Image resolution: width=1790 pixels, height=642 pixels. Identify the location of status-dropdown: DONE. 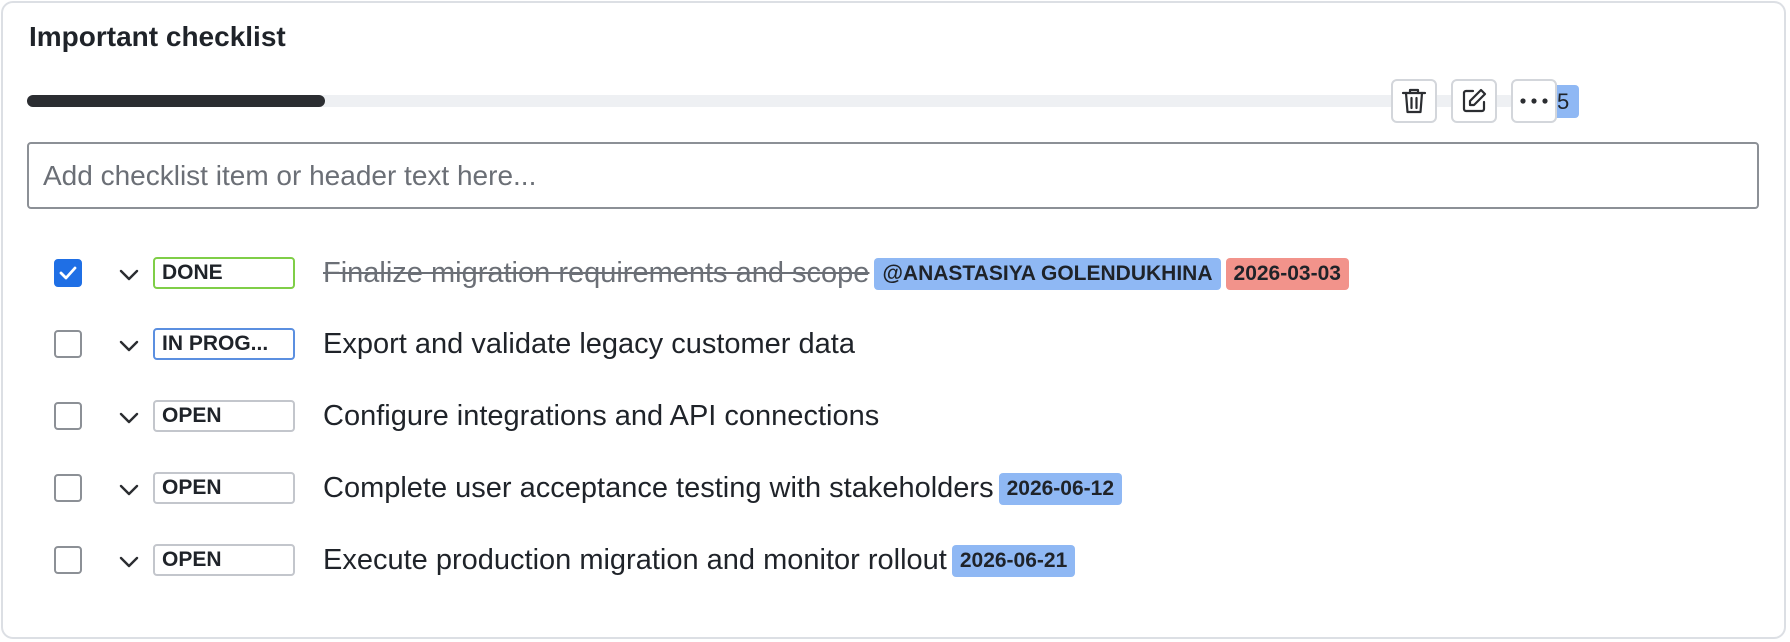
(224, 273).